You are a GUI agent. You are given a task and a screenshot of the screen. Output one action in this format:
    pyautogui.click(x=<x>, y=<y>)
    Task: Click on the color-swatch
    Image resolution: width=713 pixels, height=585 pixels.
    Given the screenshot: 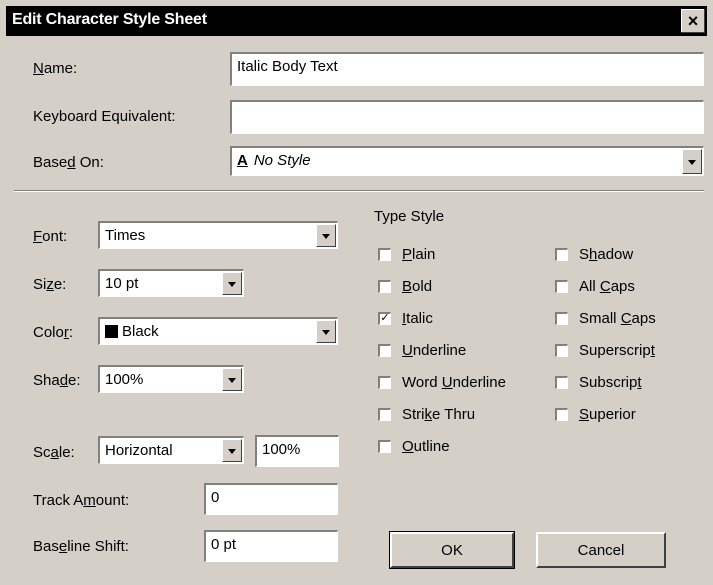 What is the action you would take?
    pyautogui.click(x=111, y=331)
    